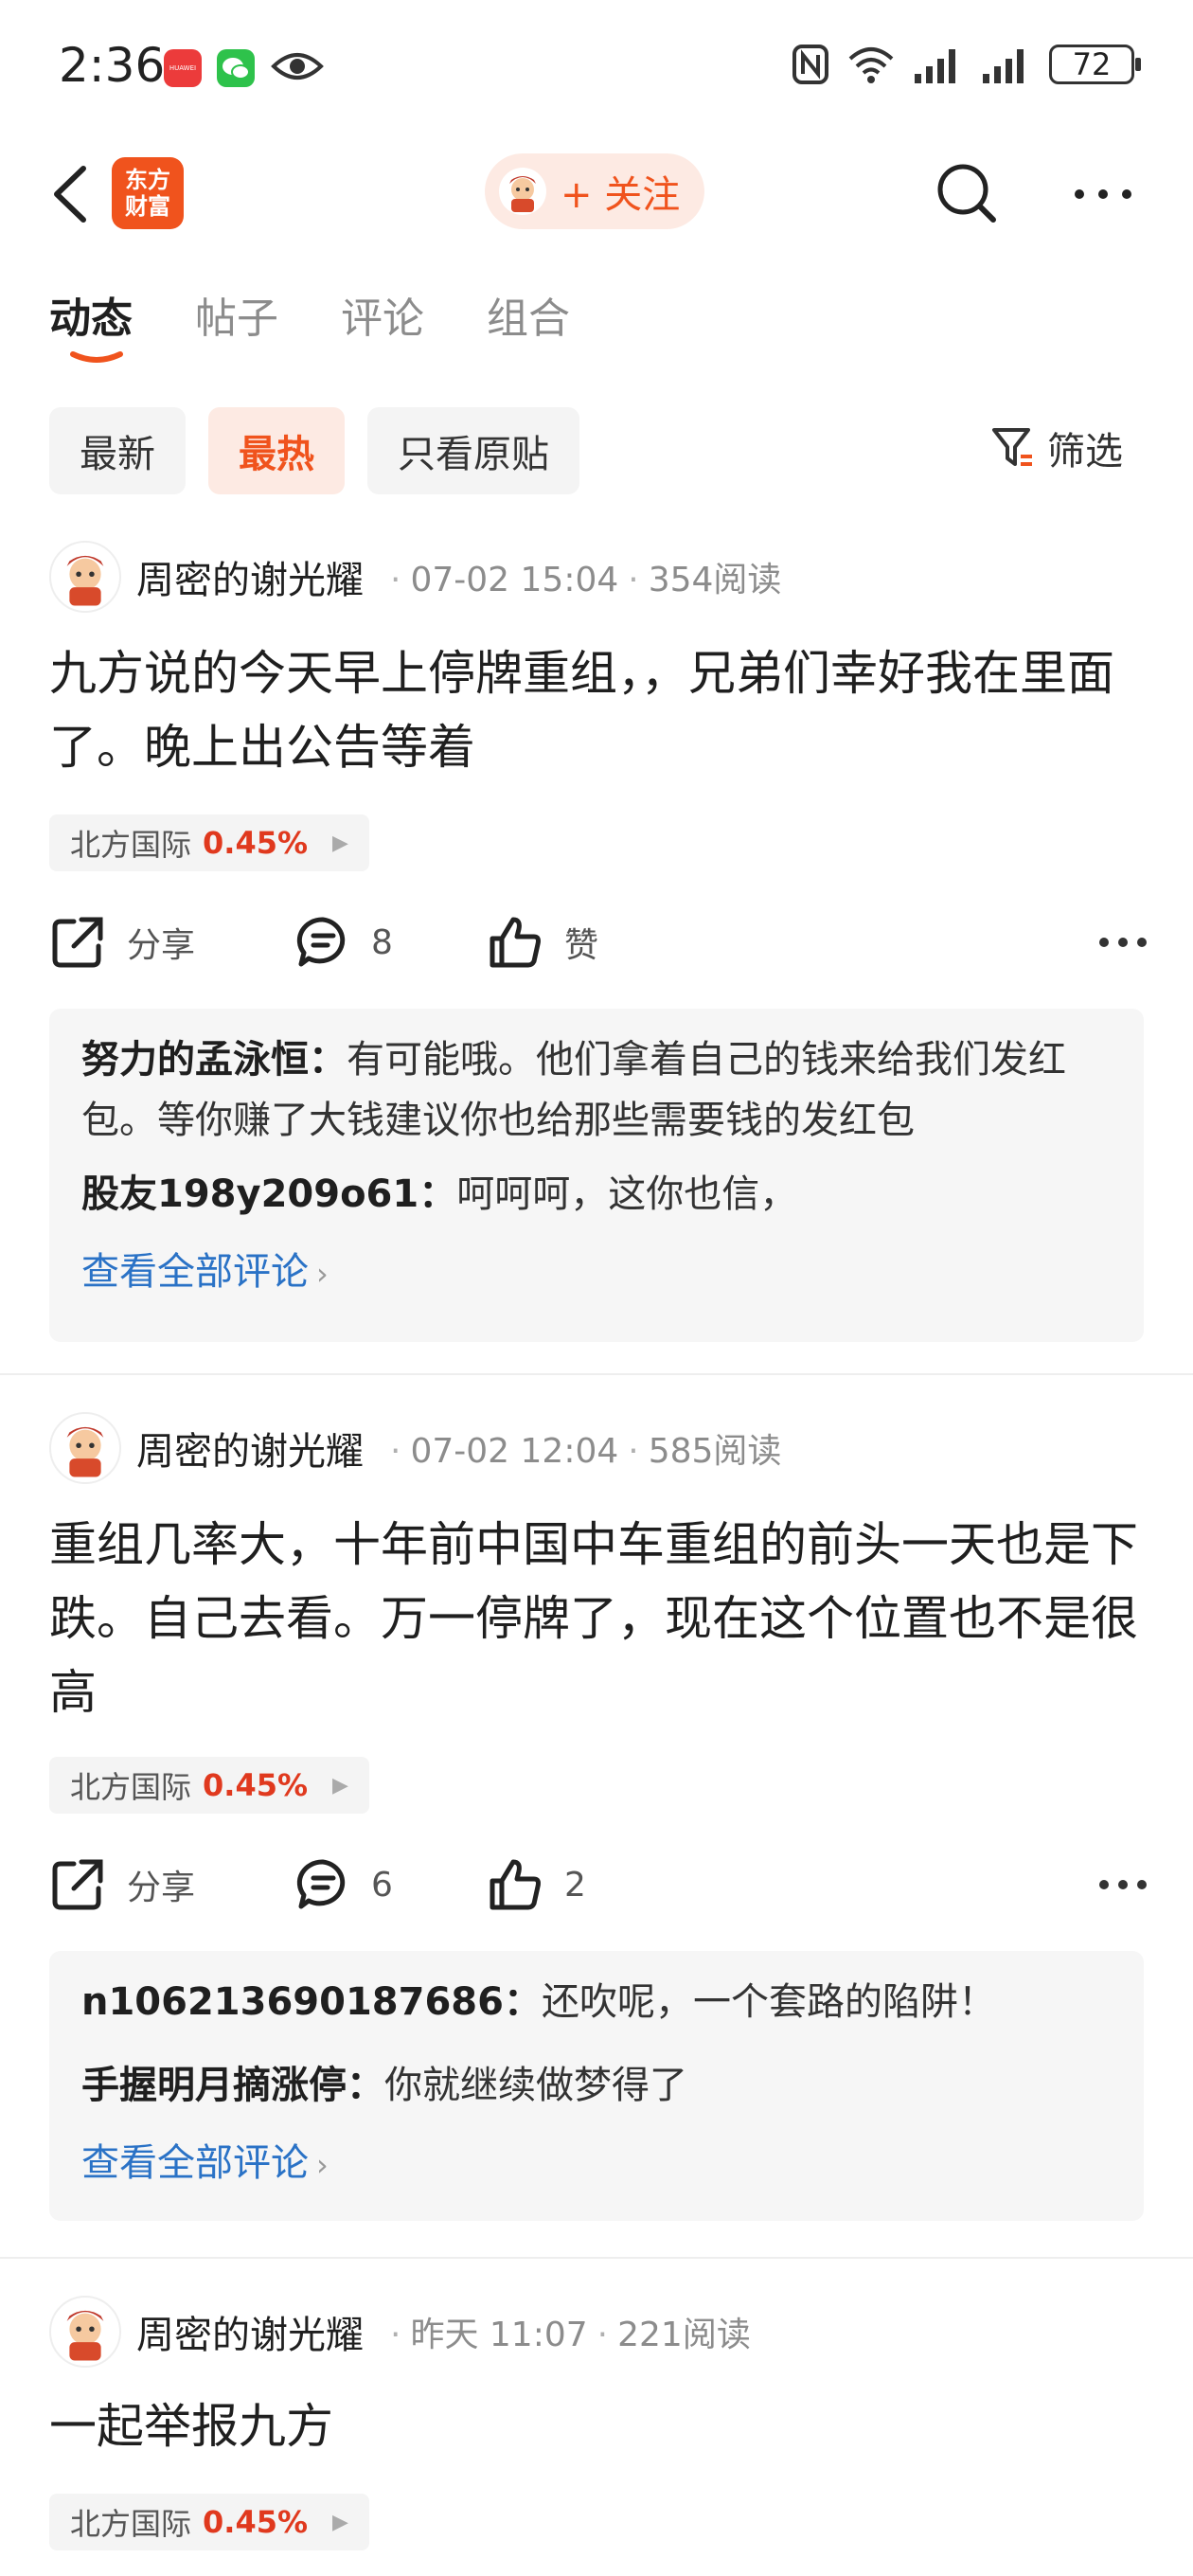  I want to click on comment-count: 6, so click(382, 1885).